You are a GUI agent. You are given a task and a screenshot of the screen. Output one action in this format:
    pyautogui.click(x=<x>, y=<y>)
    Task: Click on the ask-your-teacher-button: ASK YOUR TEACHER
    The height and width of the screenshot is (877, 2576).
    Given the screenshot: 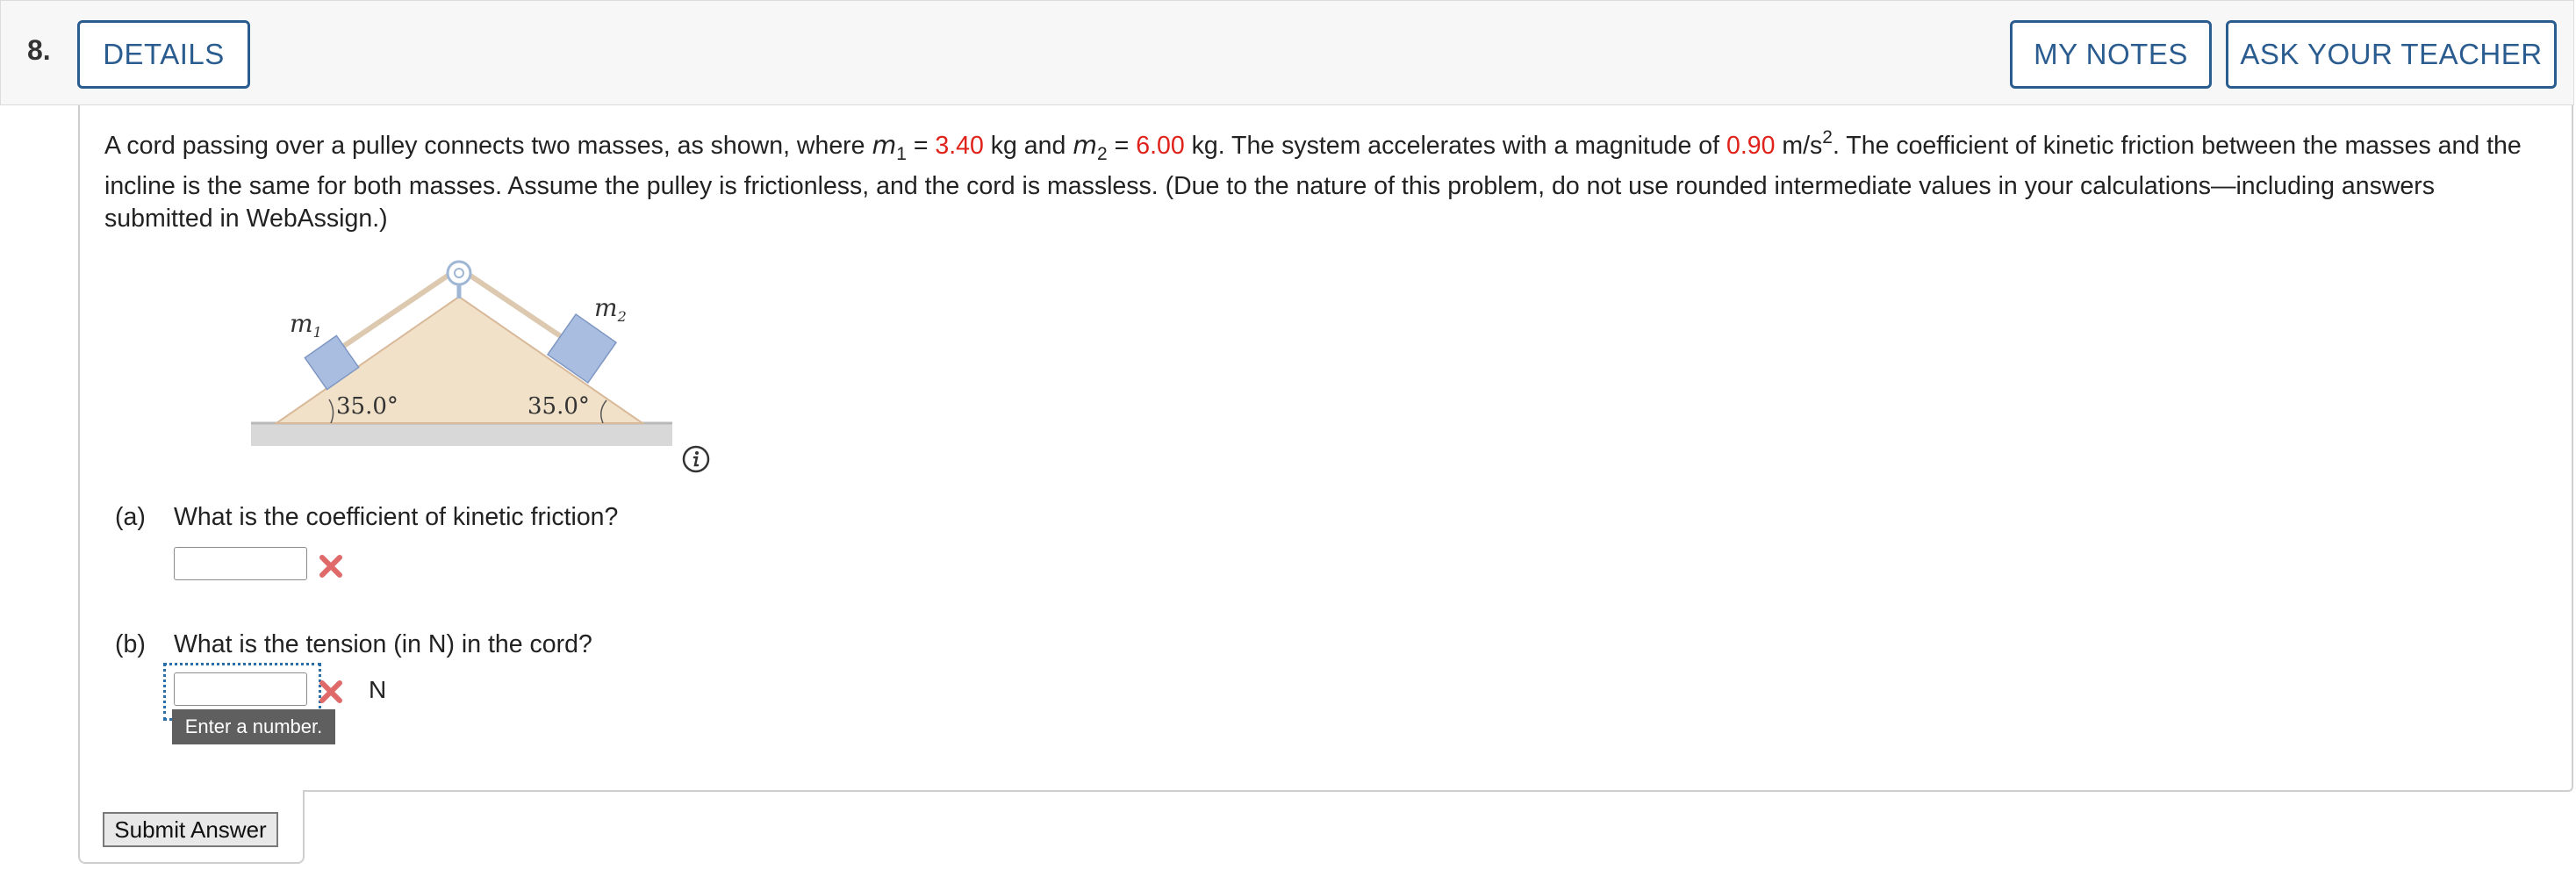 What is the action you would take?
    pyautogui.click(x=2391, y=54)
    